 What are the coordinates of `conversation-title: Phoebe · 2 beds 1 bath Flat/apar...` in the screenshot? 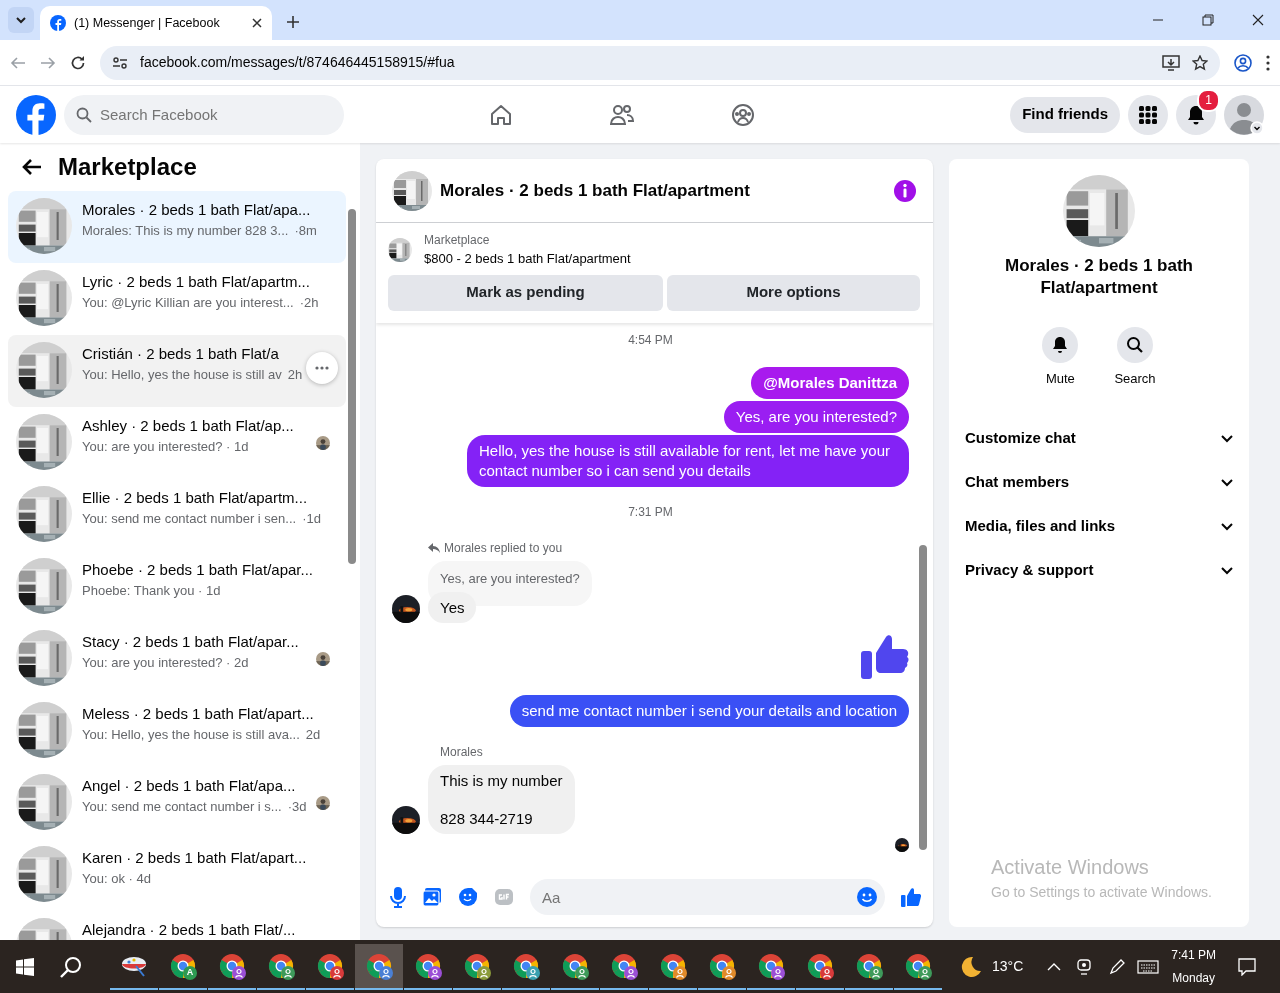 It's located at (197, 570).